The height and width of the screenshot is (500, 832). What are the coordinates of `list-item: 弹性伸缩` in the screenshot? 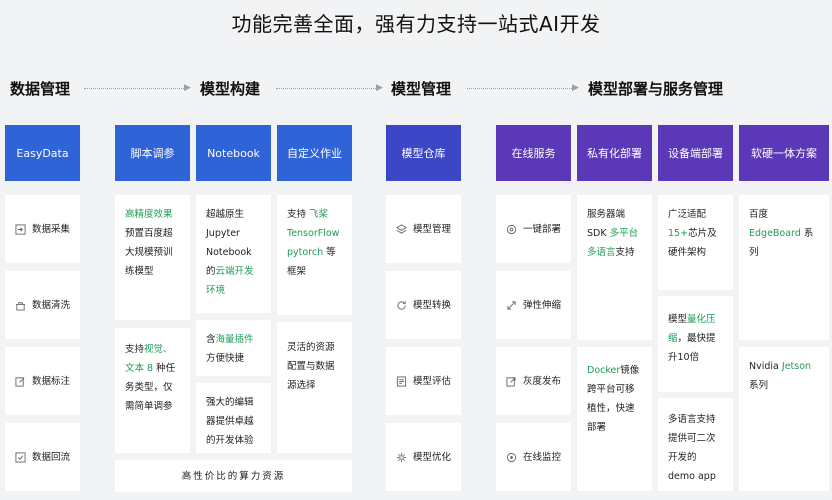 It's located at (533, 305).